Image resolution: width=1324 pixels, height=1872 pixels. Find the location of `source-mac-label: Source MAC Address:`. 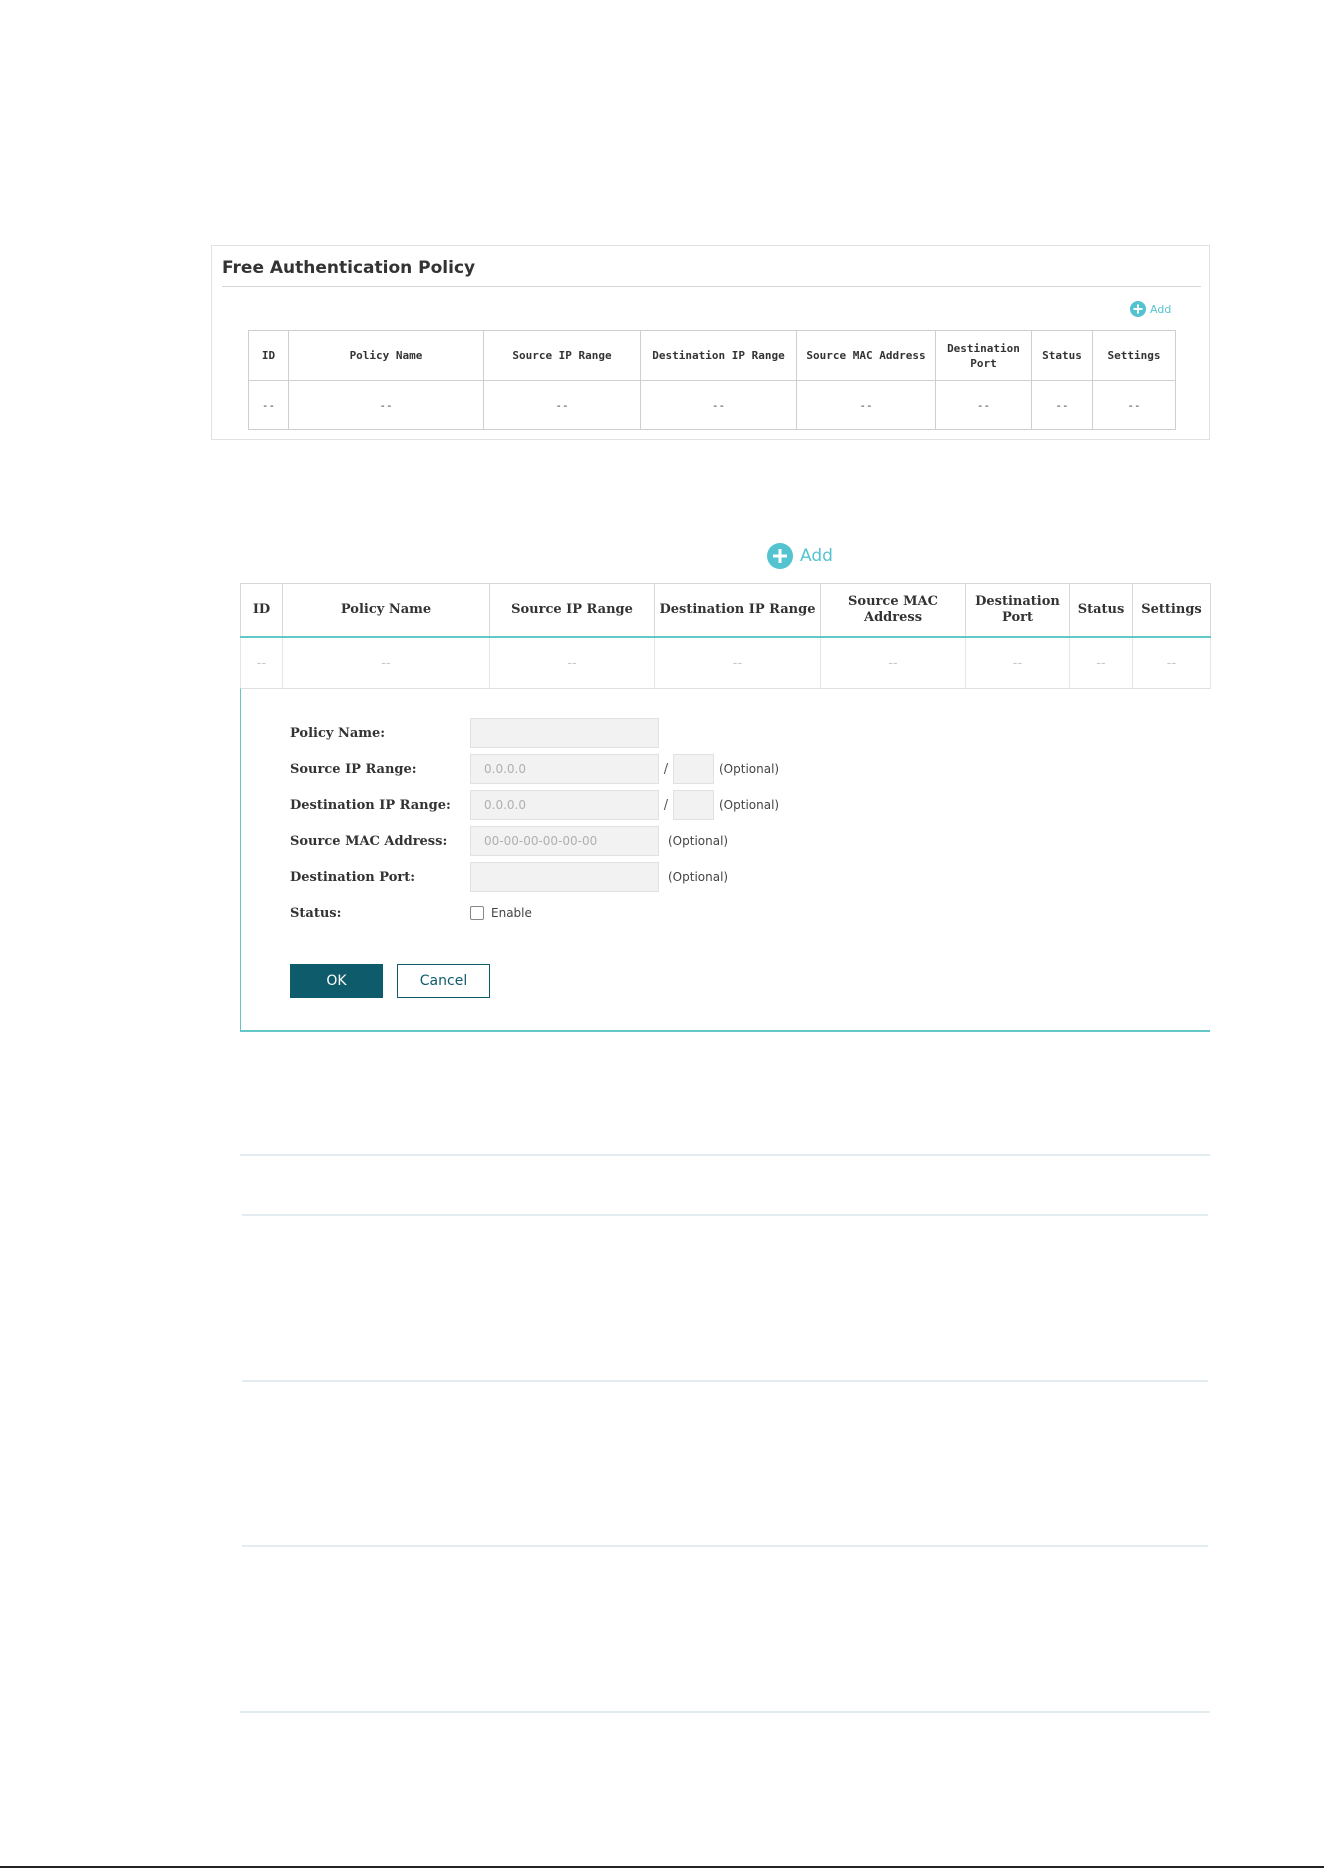

source-mac-label: Source MAC Address: is located at coordinates (369, 841).